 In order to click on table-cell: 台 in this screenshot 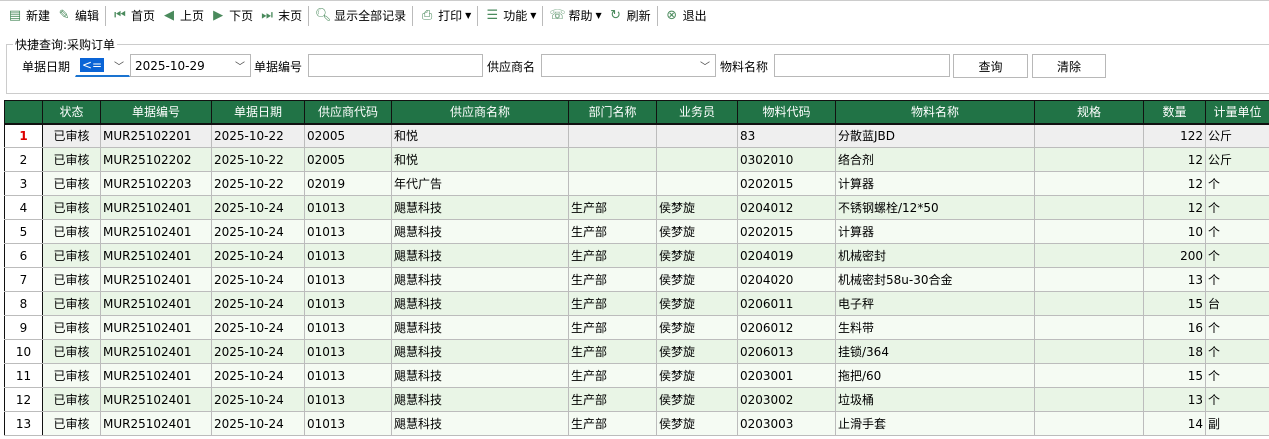, I will do `click(1237, 303)`.